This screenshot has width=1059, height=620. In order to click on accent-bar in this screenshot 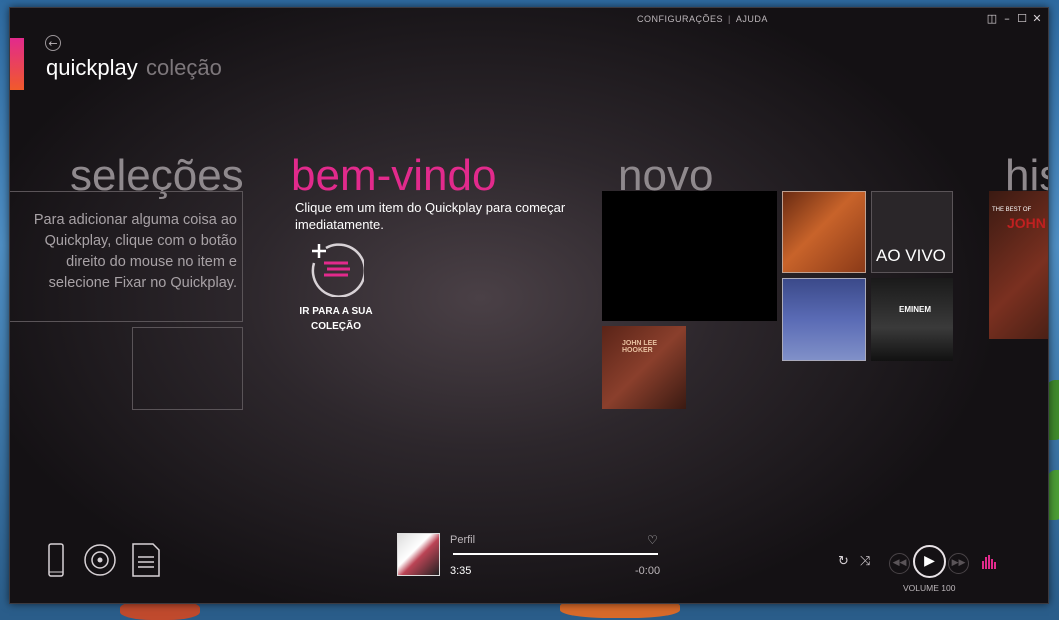, I will do `click(17, 64)`.